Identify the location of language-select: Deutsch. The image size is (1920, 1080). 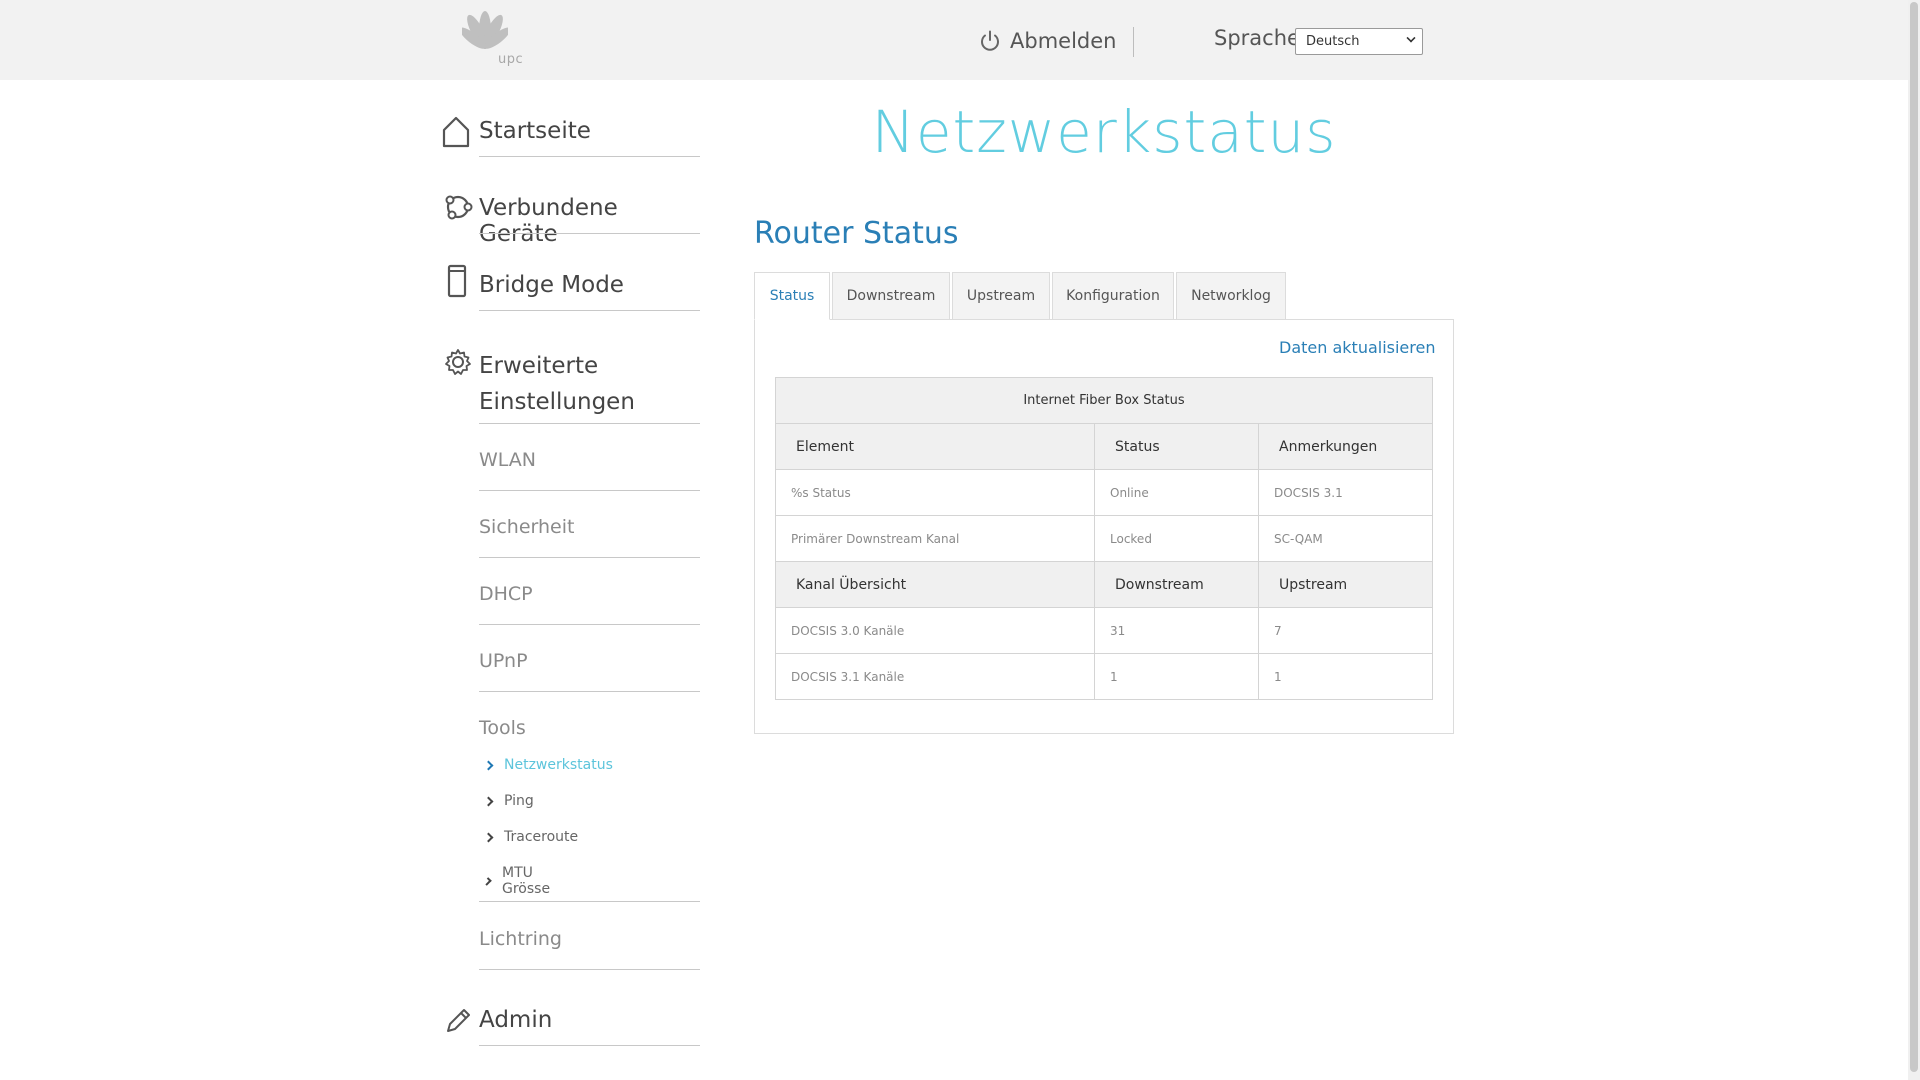
(1359, 41).